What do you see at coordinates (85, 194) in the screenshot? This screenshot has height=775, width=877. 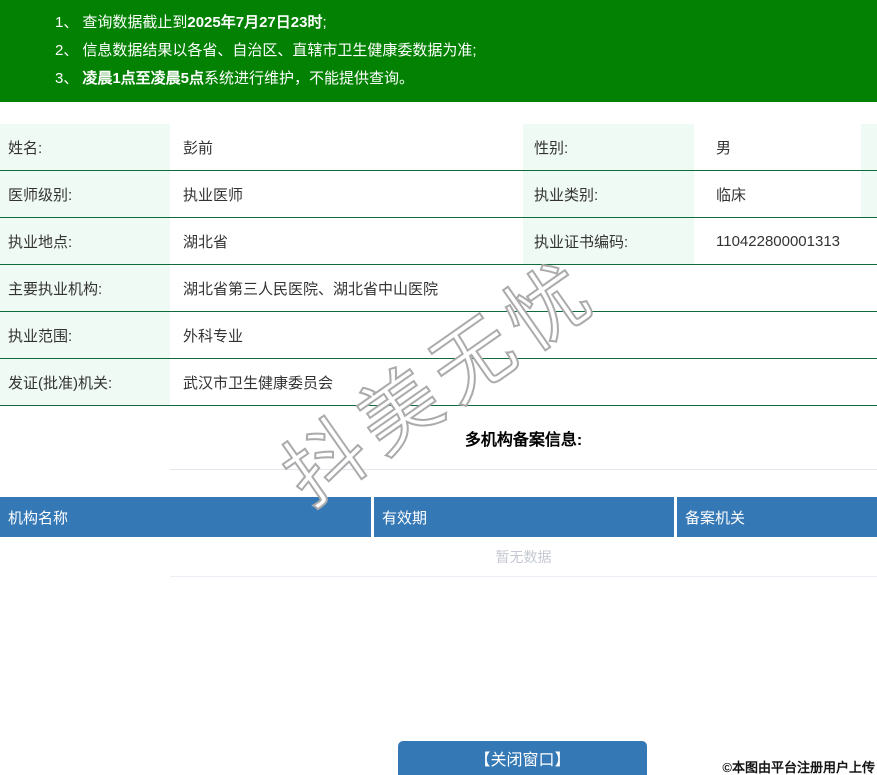 I see `doctor-level-label: 医师级别:` at bounding box center [85, 194].